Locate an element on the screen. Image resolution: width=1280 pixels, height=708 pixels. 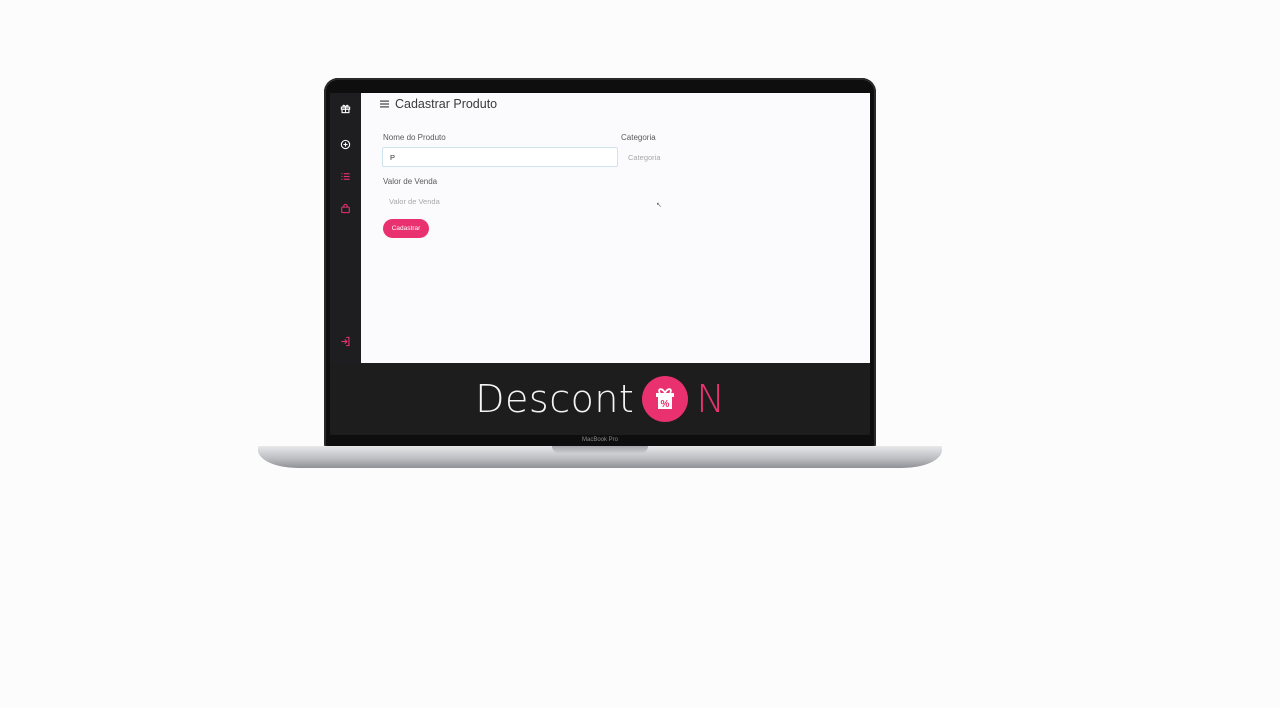
gift-discount-logo-icon: % is located at coordinates (665, 399).